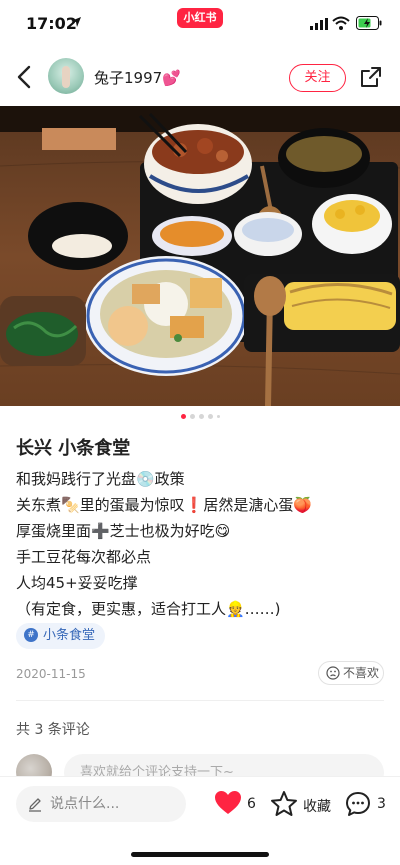 The image size is (400, 865). What do you see at coordinates (73, 448) in the screenshot?
I see `note-title: 长兴 小条食堂` at bounding box center [73, 448].